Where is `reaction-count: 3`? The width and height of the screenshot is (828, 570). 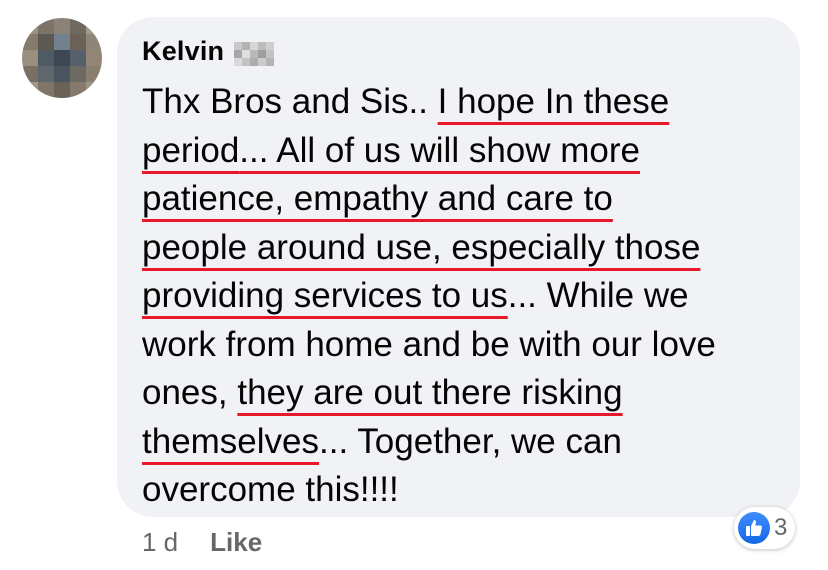
reaction-count: 3 is located at coordinates (781, 527).